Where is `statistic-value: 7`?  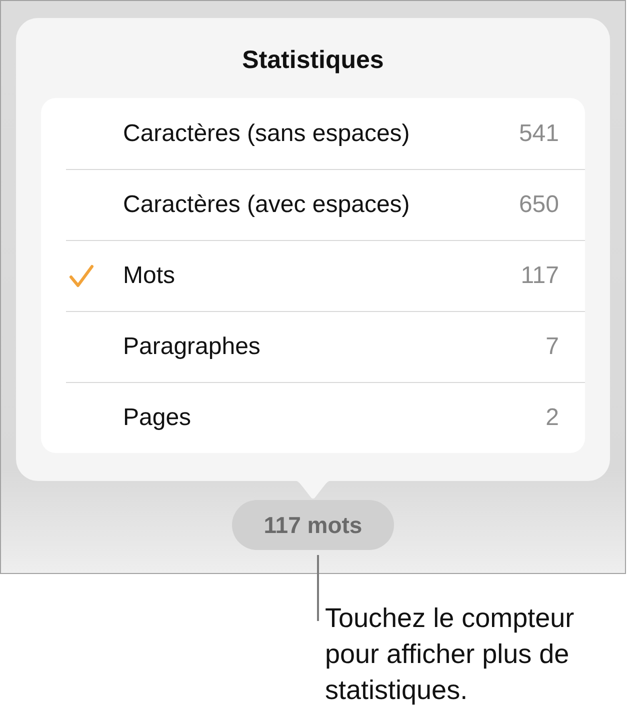 statistic-value: 7 is located at coordinates (553, 347).